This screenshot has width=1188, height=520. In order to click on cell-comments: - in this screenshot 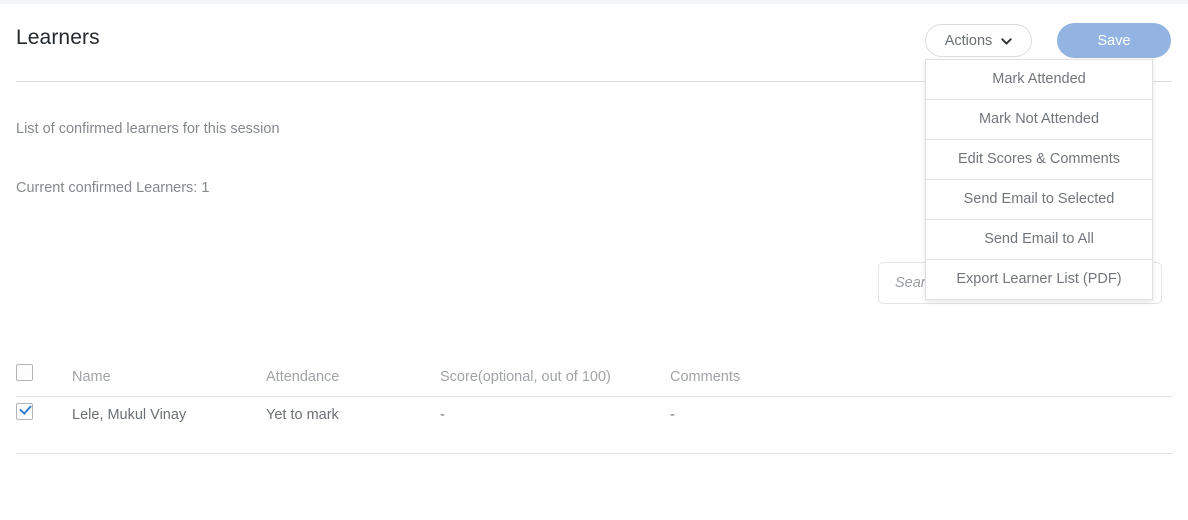, I will do `click(672, 415)`.